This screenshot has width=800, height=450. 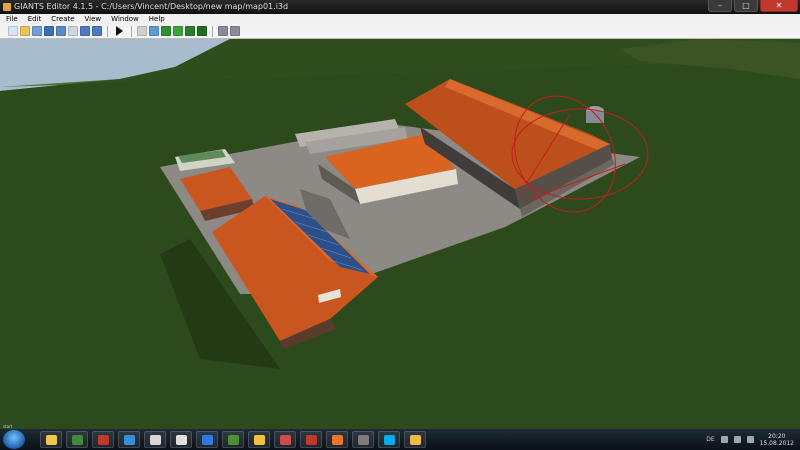 I want to click on drive-task, so click(x=363, y=439).